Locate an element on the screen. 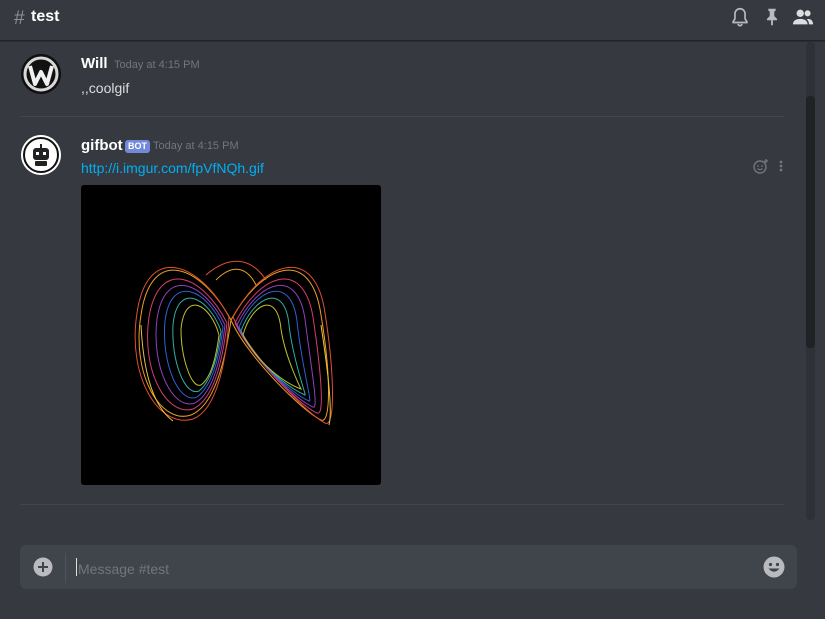 Image resolution: width=825 pixels, height=619 pixels. plus-icon is located at coordinates (43, 567).